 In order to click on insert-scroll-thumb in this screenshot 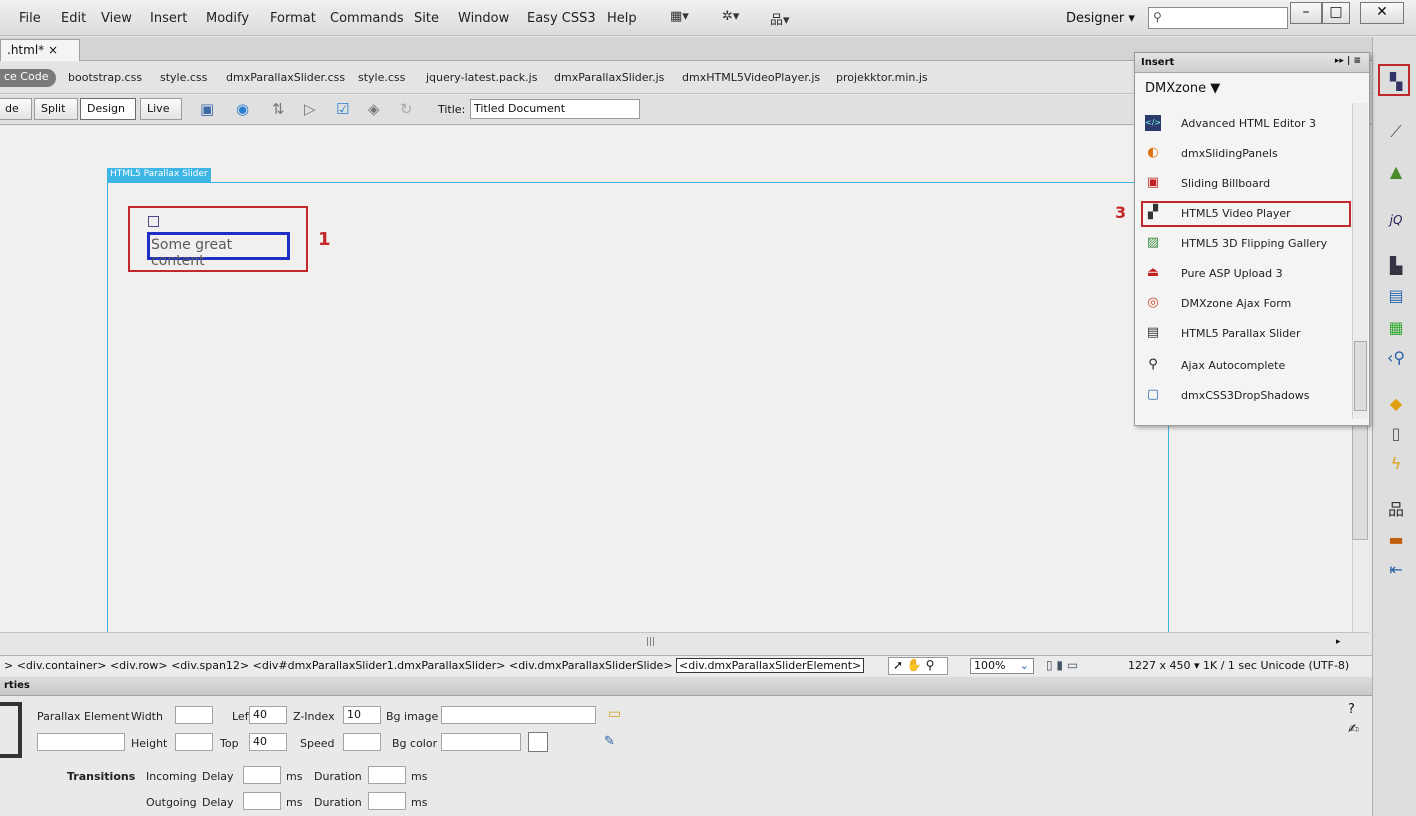, I will do `click(1360, 376)`.